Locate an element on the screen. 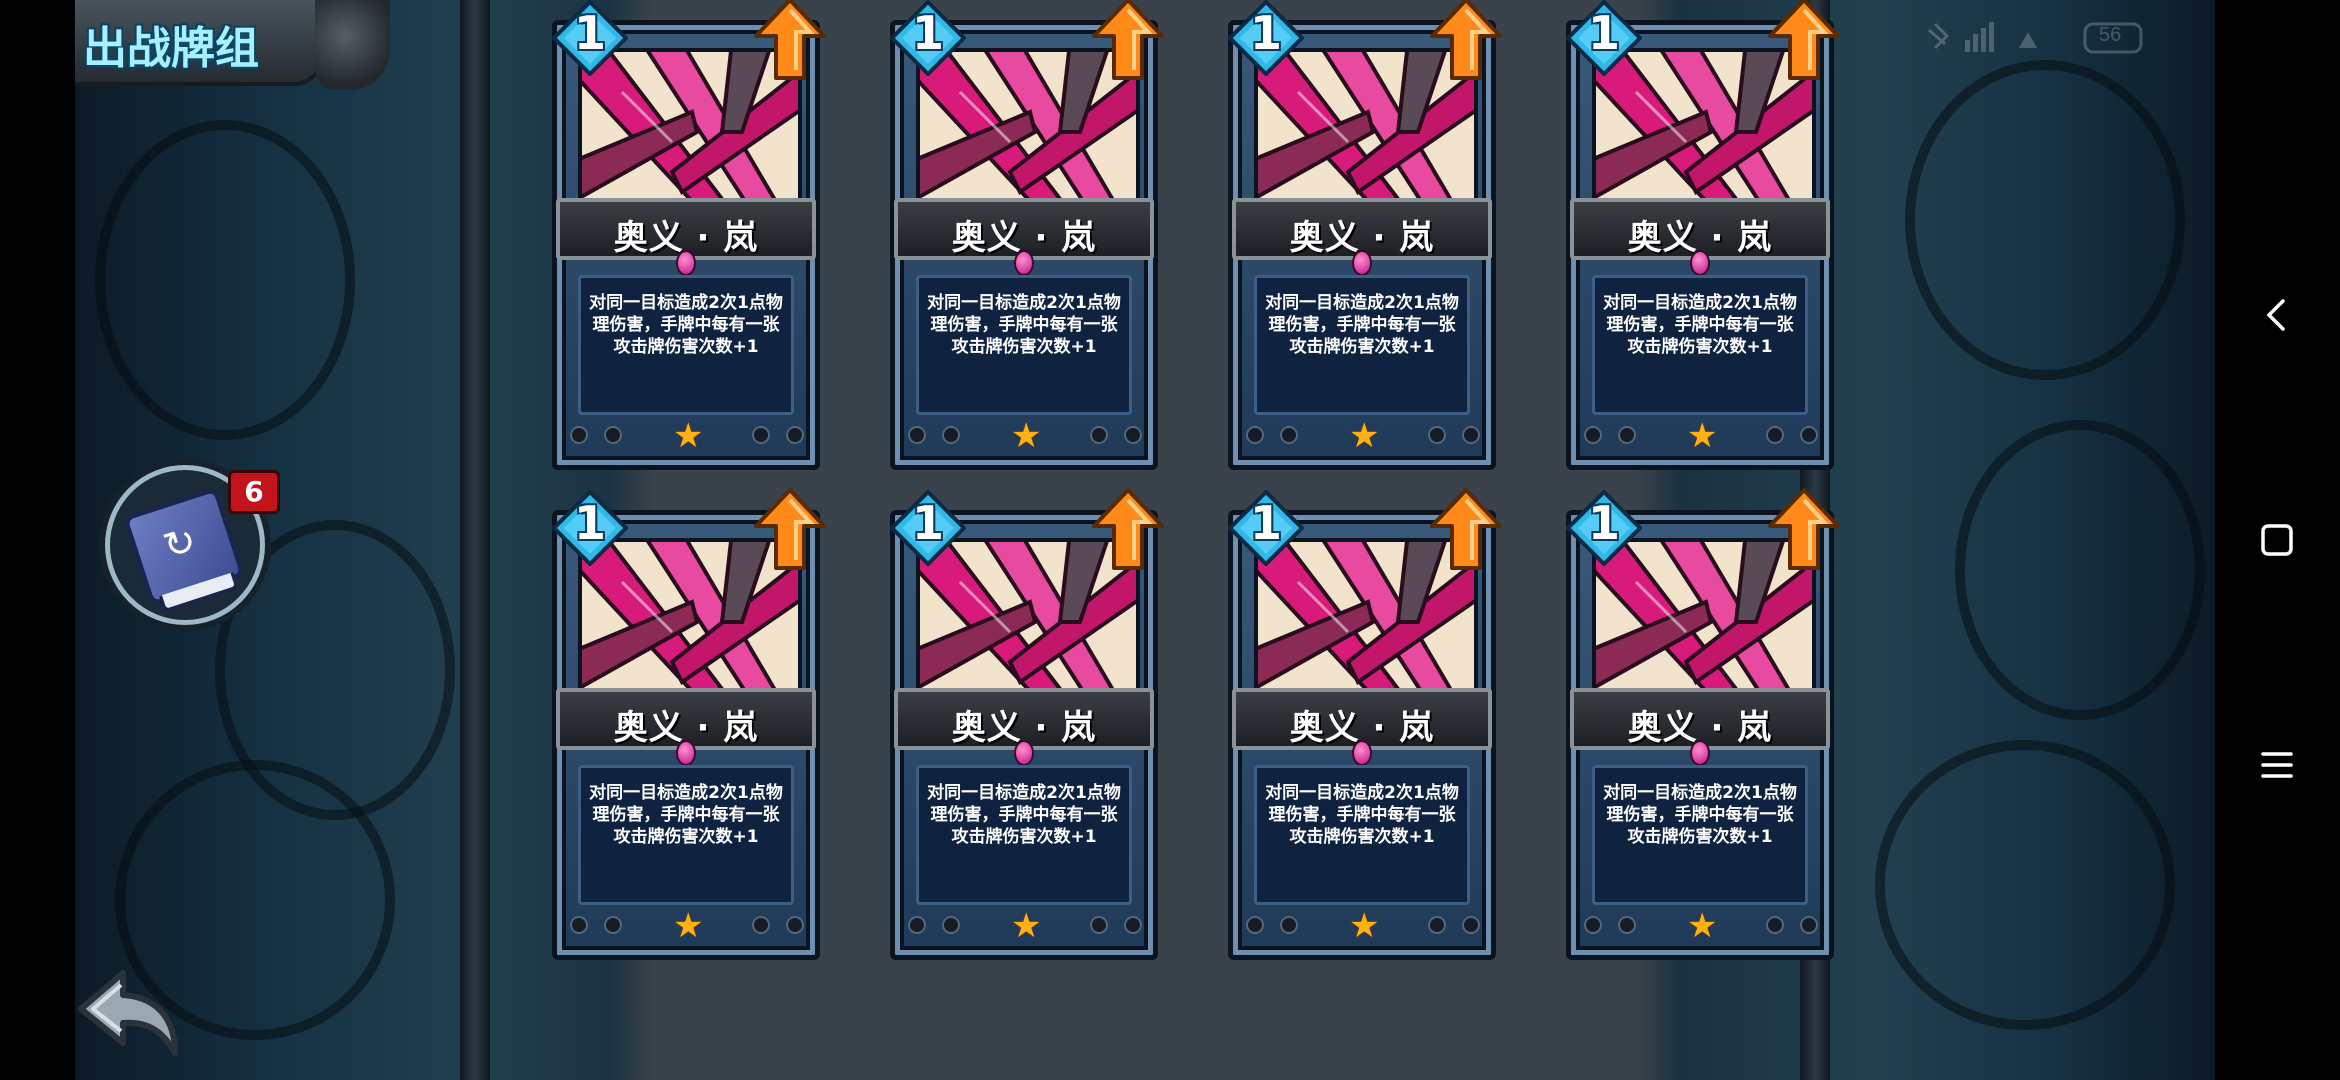 Image resolution: width=2340 pixels, height=1080 pixels. back-arrow-button is located at coordinates (130, 1012).